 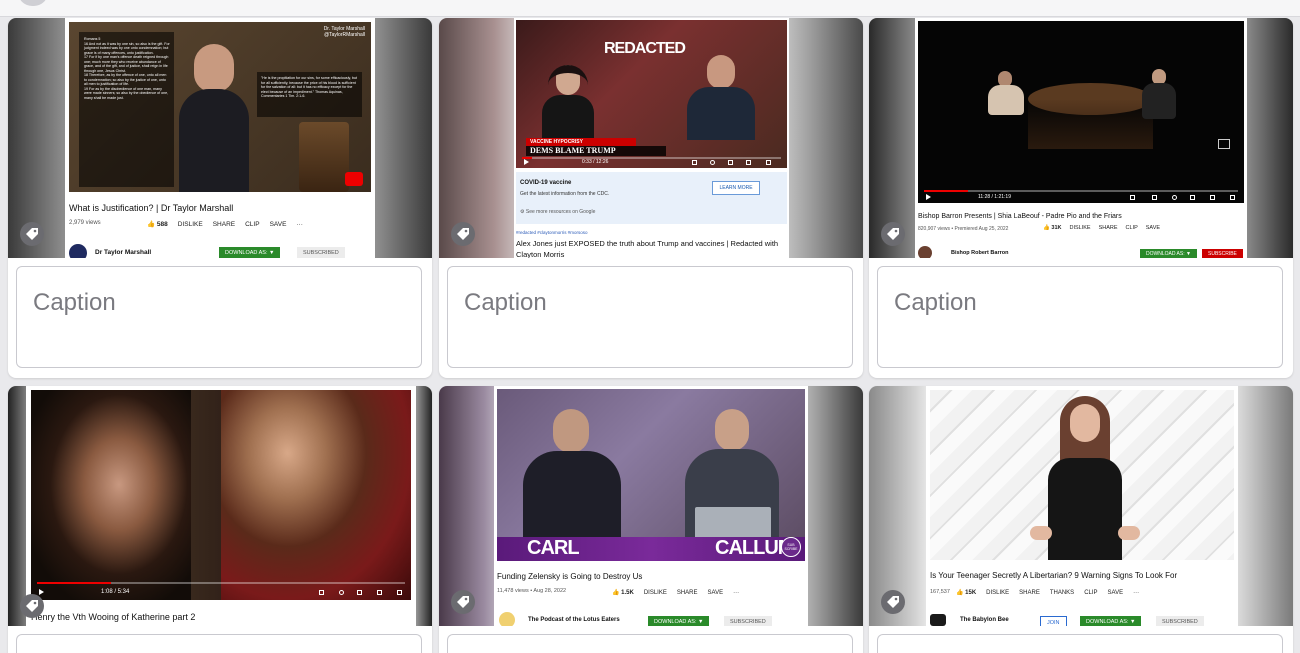 What do you see at coordinates (354, 179) in the screenshot?
I see `subscribe-watermark` at bounding box center [354, 179].